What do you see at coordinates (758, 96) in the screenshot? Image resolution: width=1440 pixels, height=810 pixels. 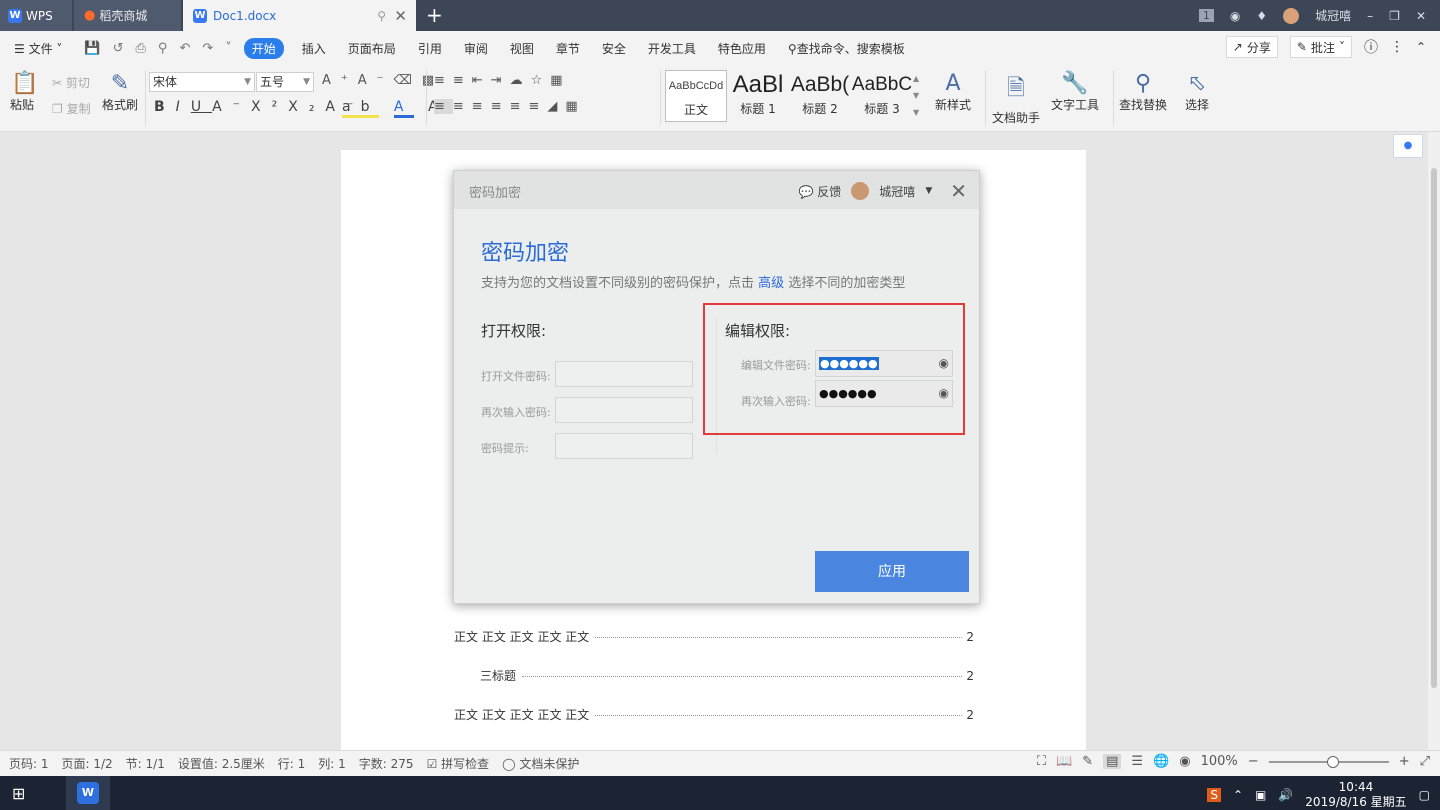 I see `style-heading-1: AaBl 标题 1` at bounding box center [758, 96].